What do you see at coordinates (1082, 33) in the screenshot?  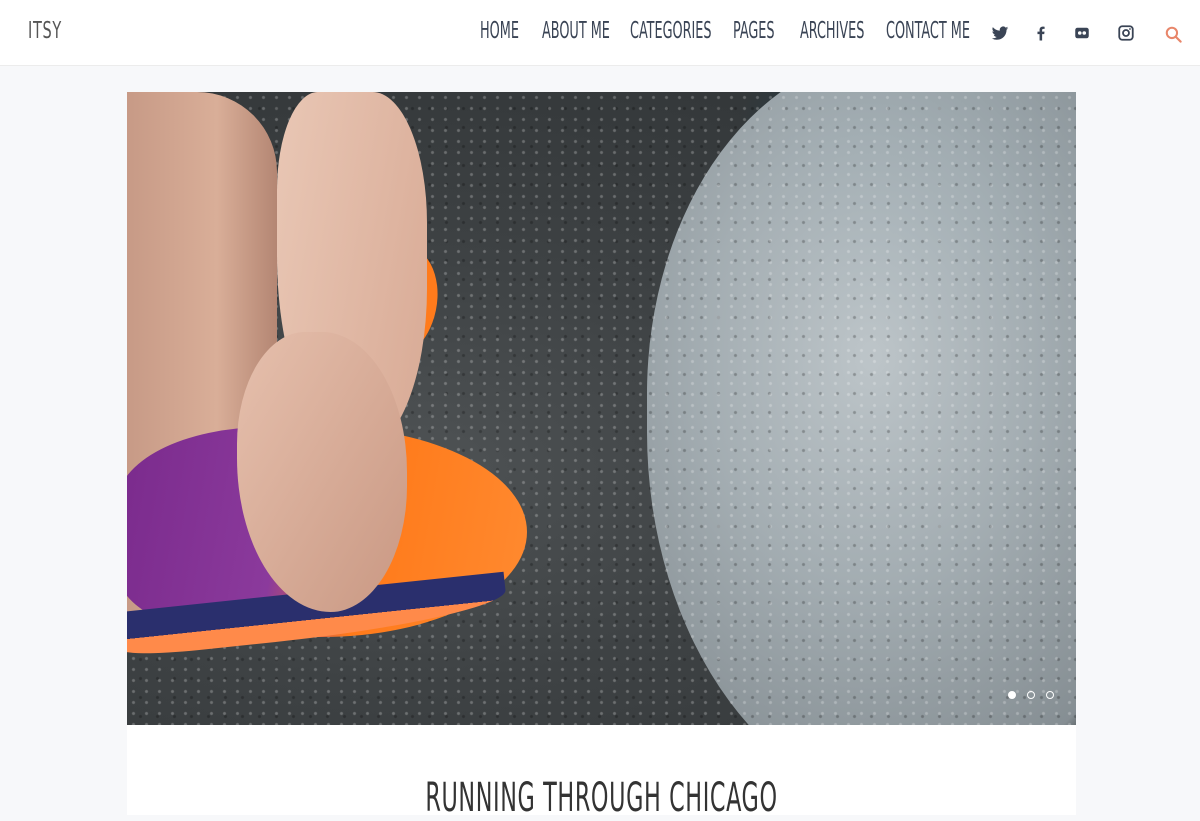 I see `flickr-icon` at bounding box center [1082, 33].